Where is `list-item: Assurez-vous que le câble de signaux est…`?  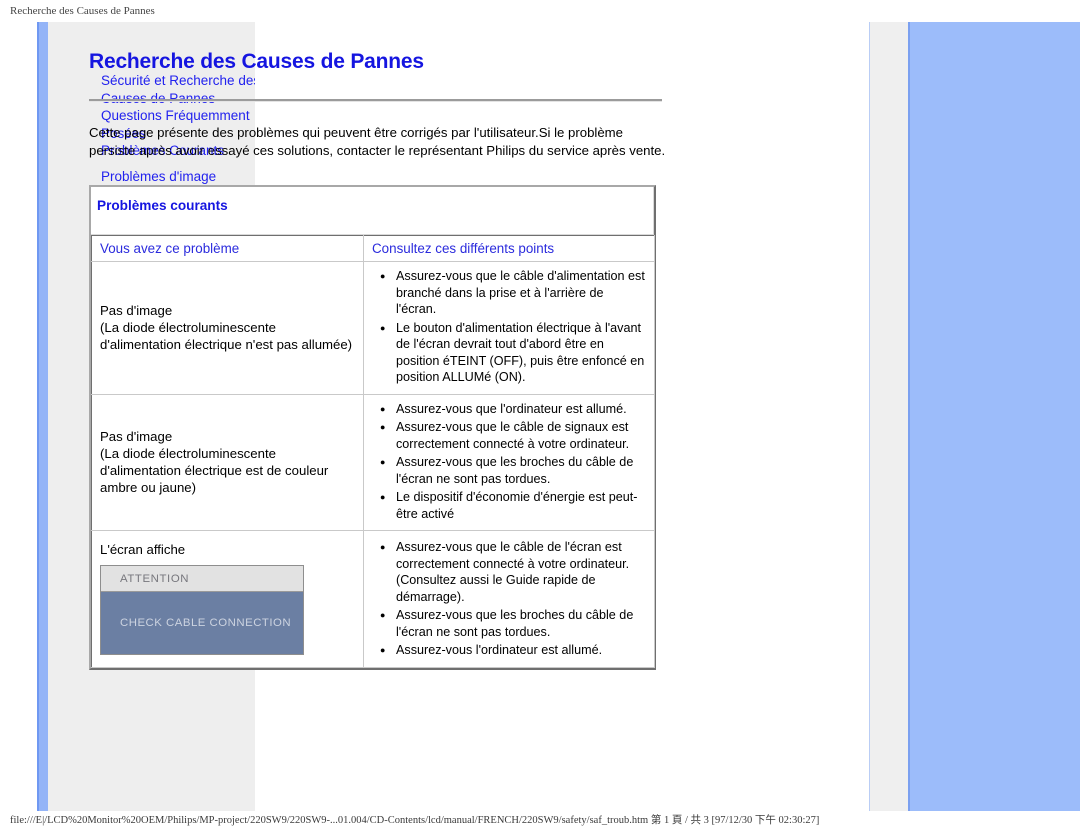 list-item: Assurez-vous que le câble de signaux est… is located at coordinates (513, 435).